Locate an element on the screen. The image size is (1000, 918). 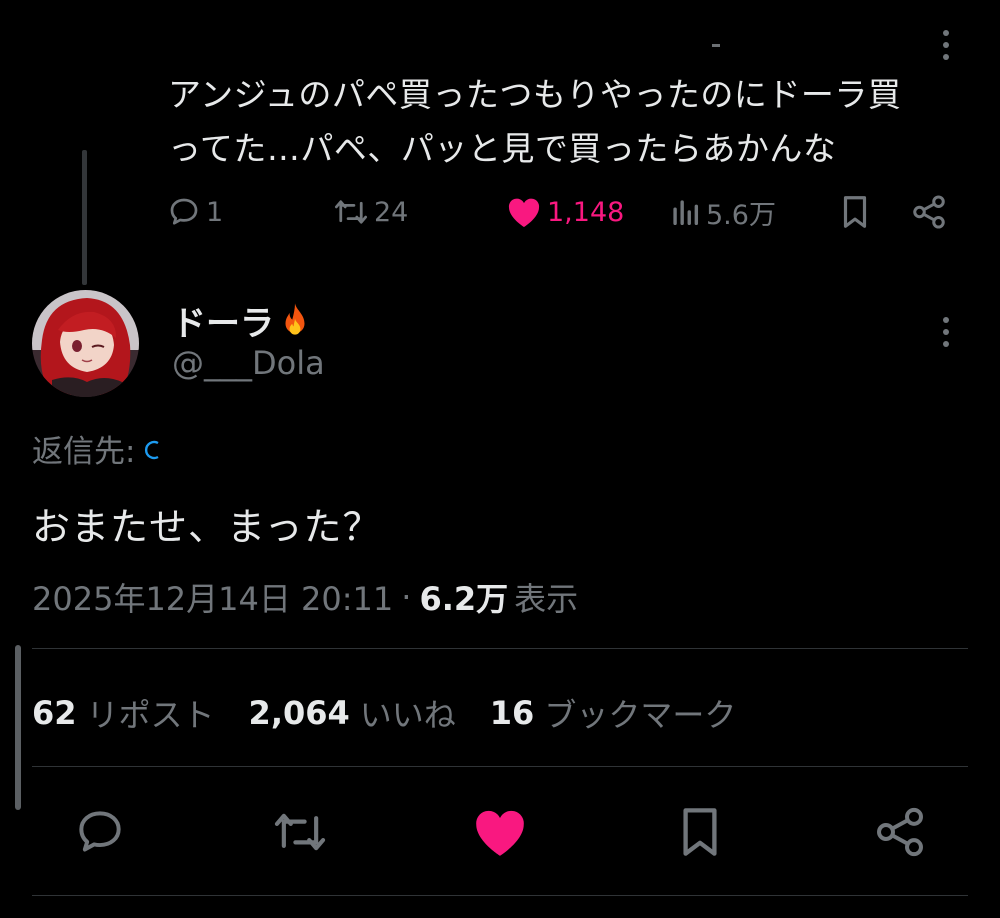
share-button is located at coordinates (900, 832).